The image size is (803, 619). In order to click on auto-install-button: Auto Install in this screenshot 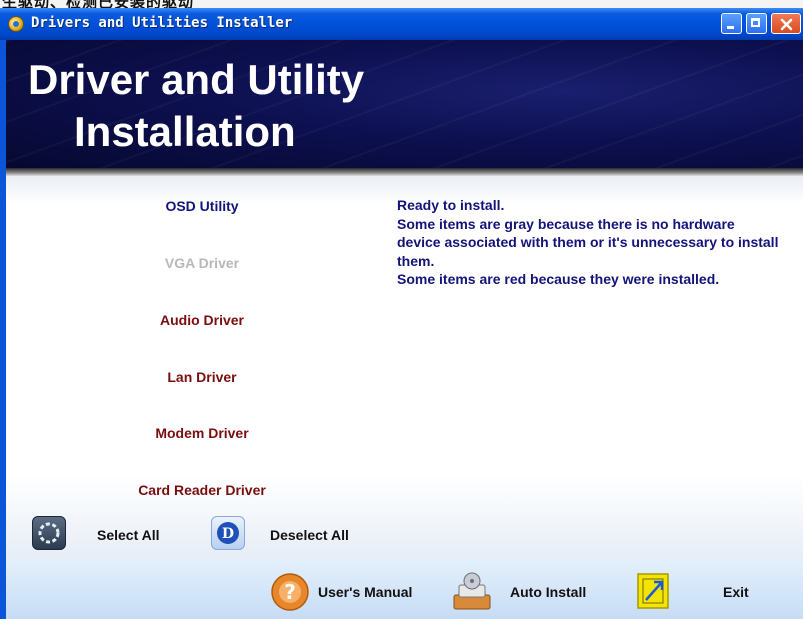, I will do `click(548, 592)`.